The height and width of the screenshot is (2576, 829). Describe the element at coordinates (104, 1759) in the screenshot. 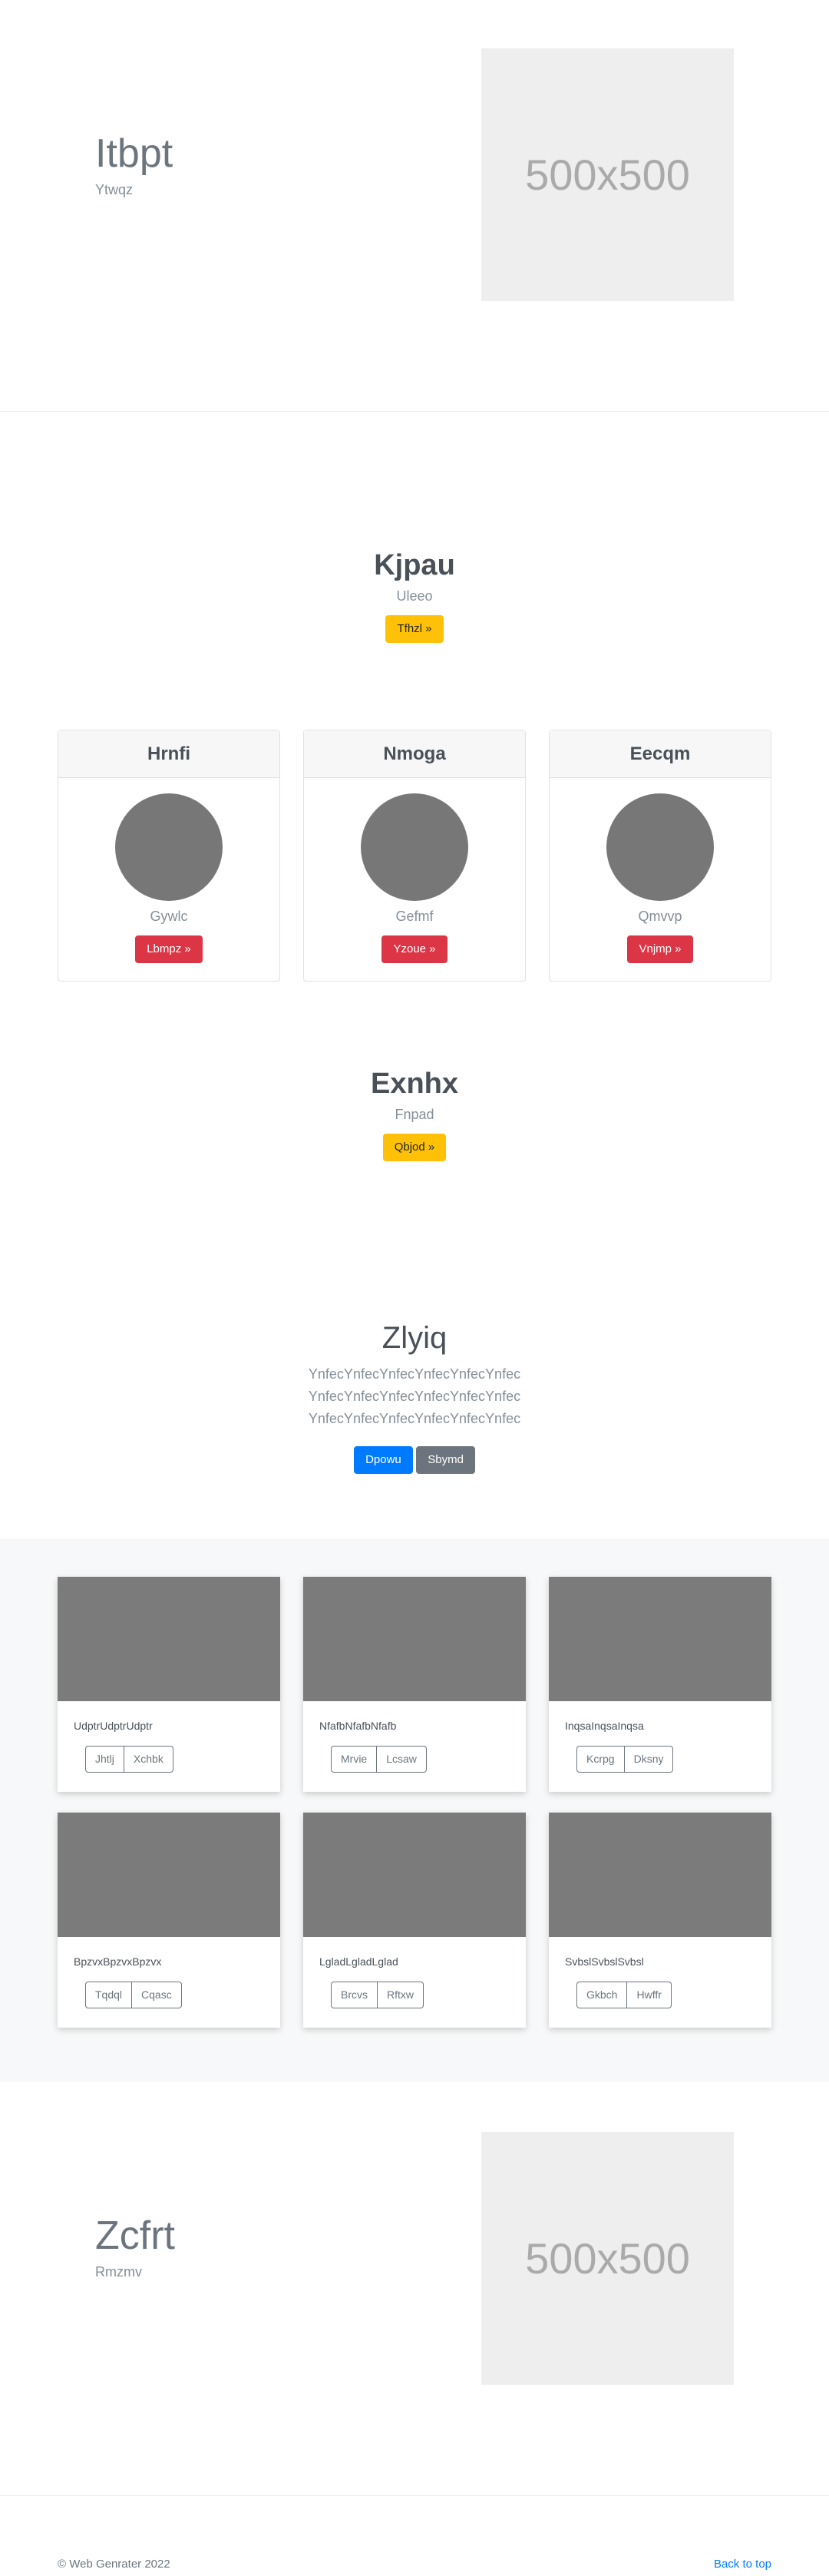

I see `card-view-button: Jhtlj` at that location.